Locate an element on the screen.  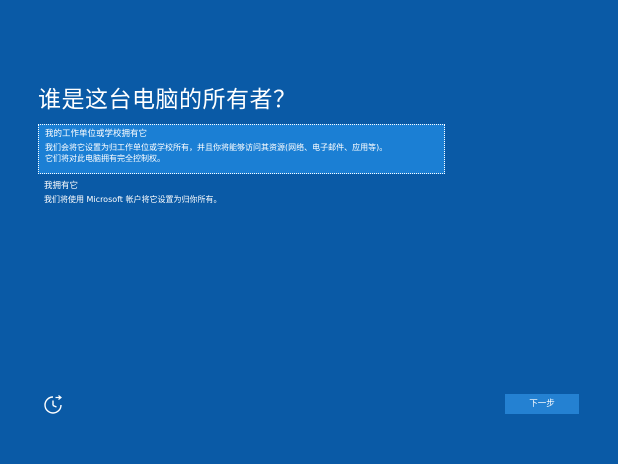
accessibility-clock-icon is located at coordinates (53, 404).